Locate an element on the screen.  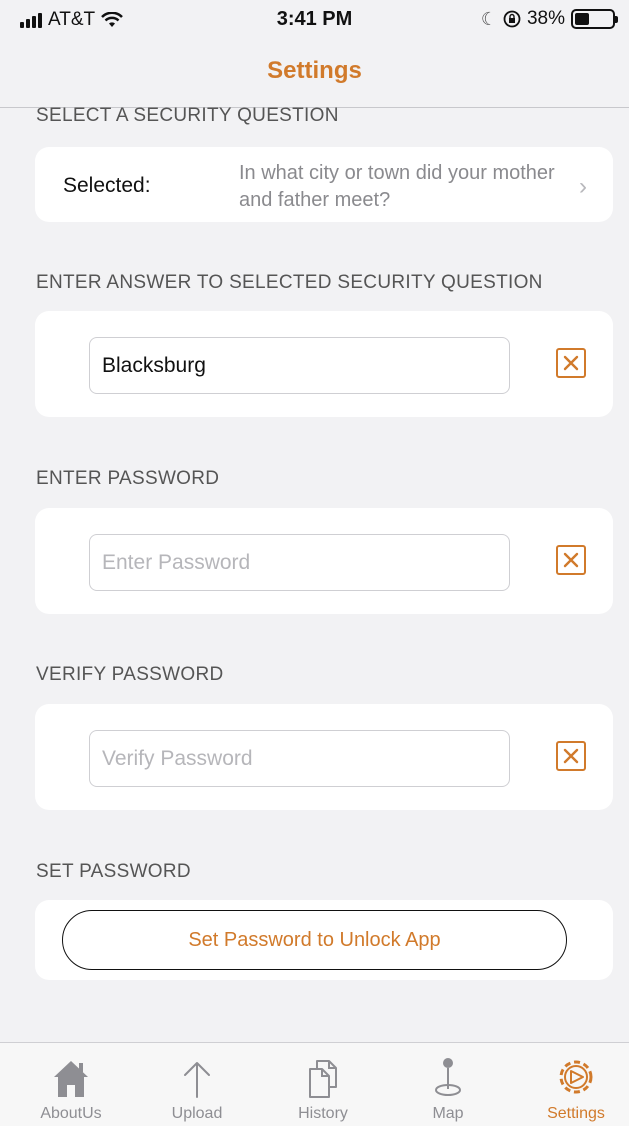
tab-aboutus: AboutUs is located at coordinates (71, 1088).